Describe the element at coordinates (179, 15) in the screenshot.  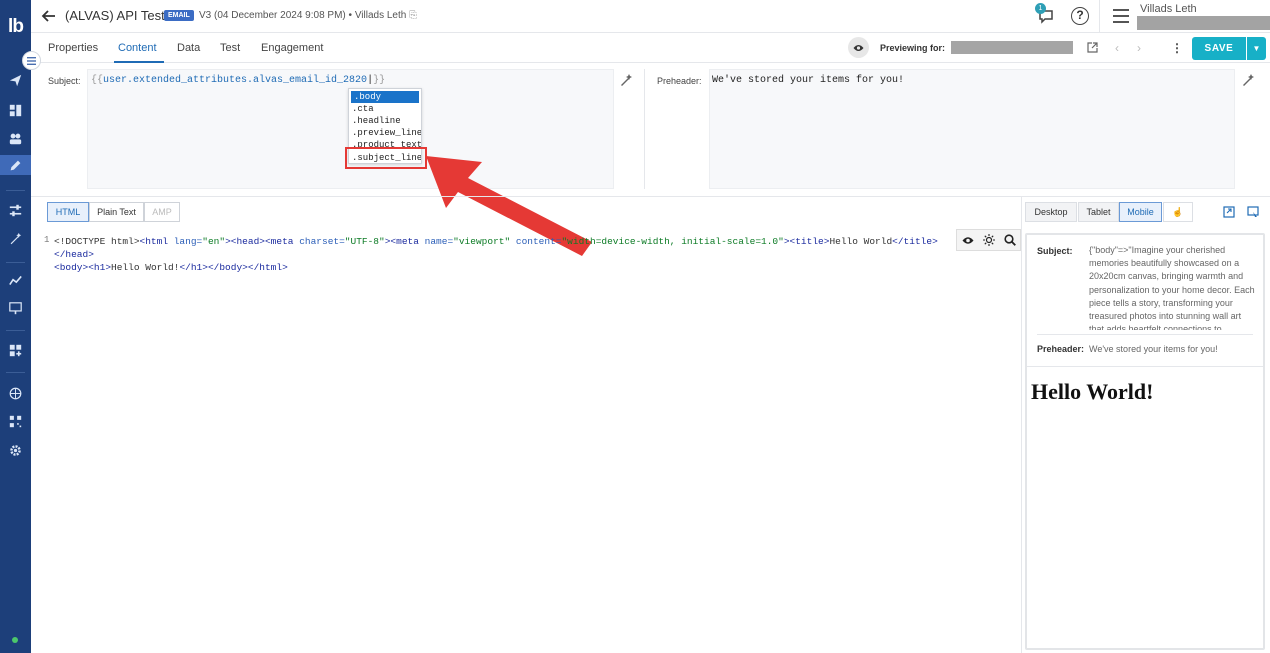
I see `channel-badge: EMAIL` at that location.